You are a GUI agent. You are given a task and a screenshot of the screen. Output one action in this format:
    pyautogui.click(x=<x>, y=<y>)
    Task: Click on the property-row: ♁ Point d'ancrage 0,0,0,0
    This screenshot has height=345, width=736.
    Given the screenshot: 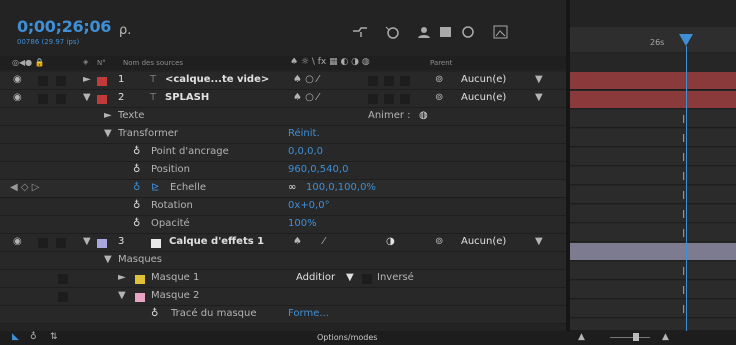 What is the action you would take?
    pyautogui.click(x=283, y=153)
    